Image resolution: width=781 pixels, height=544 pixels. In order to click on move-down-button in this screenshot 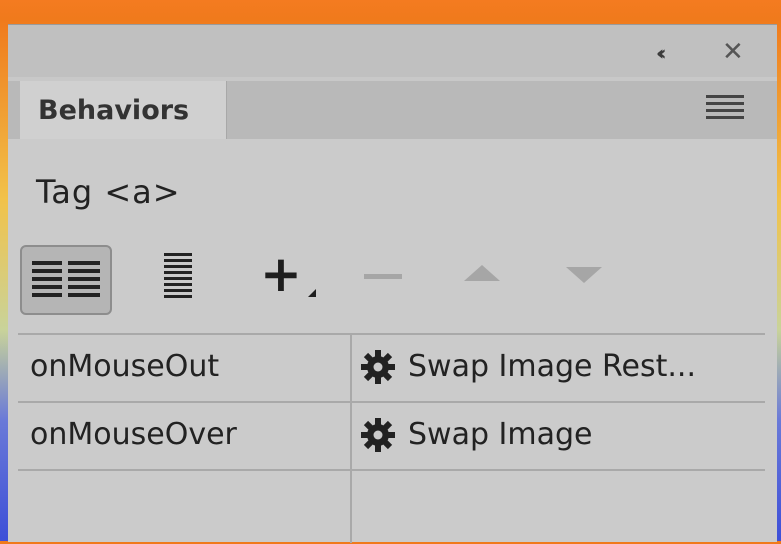, I will do `click(584, 275)`.